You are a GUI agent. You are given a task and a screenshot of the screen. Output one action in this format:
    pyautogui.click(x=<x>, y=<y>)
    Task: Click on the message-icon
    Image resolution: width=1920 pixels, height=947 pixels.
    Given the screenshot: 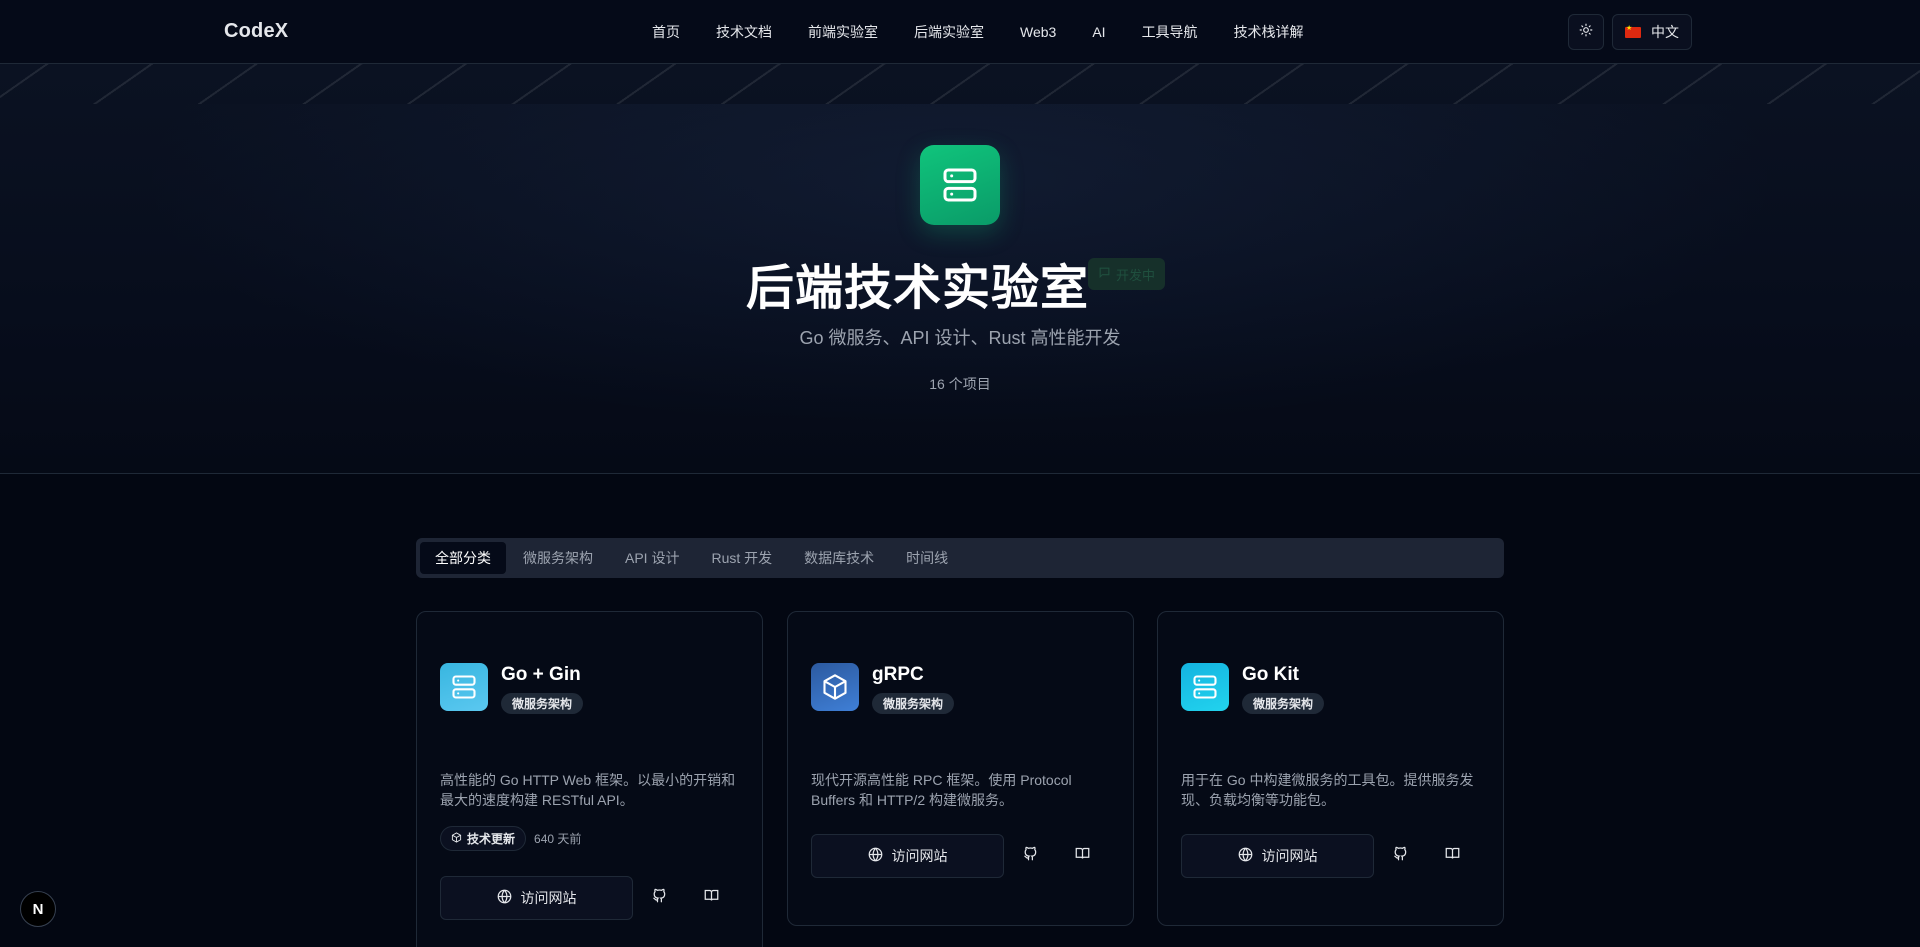 What is the action you would take?
    pyautogui.click(x=1104, y=274)
    